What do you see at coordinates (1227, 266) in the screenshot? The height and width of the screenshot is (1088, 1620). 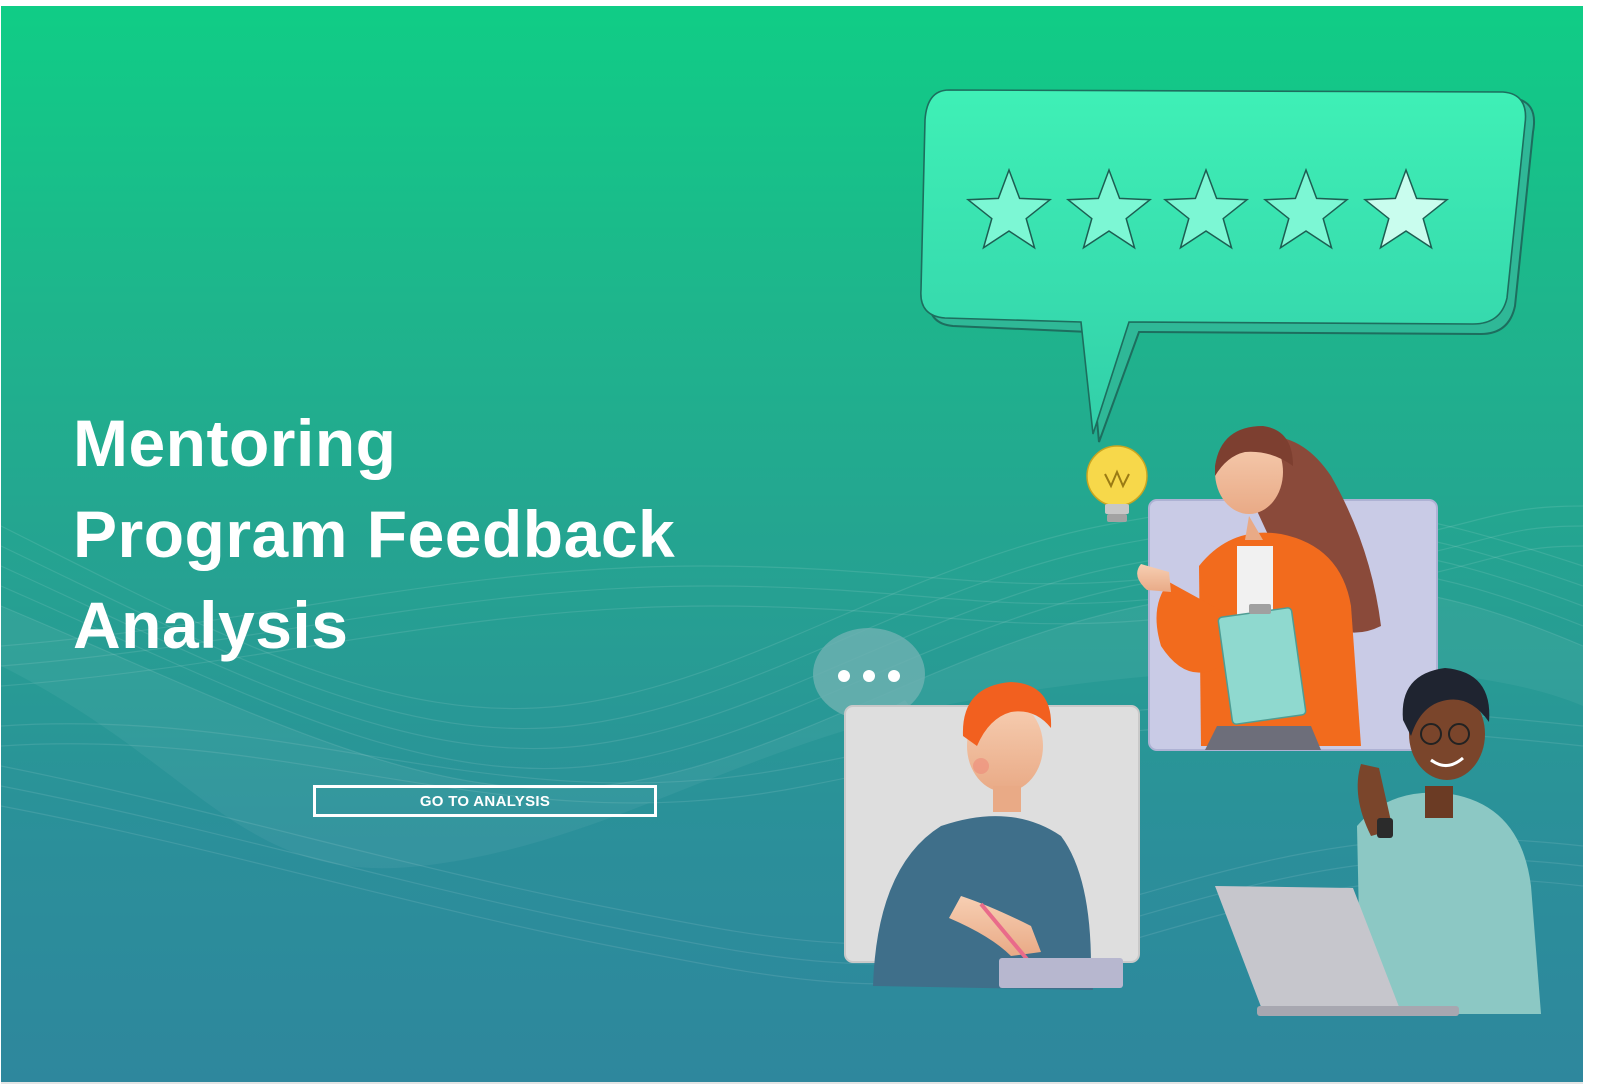 I see `rating-speech-bubble` at bounding box center [1227, 266].